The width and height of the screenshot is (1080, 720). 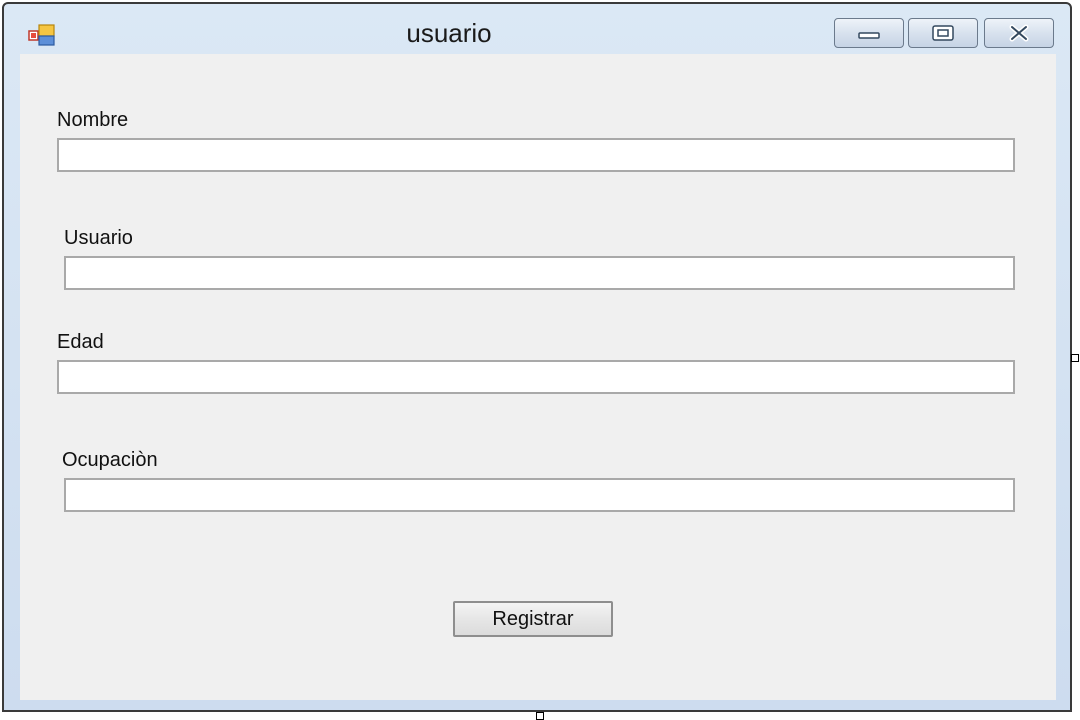 I want to click on ocupacion-input, so click(x=539, y=495).